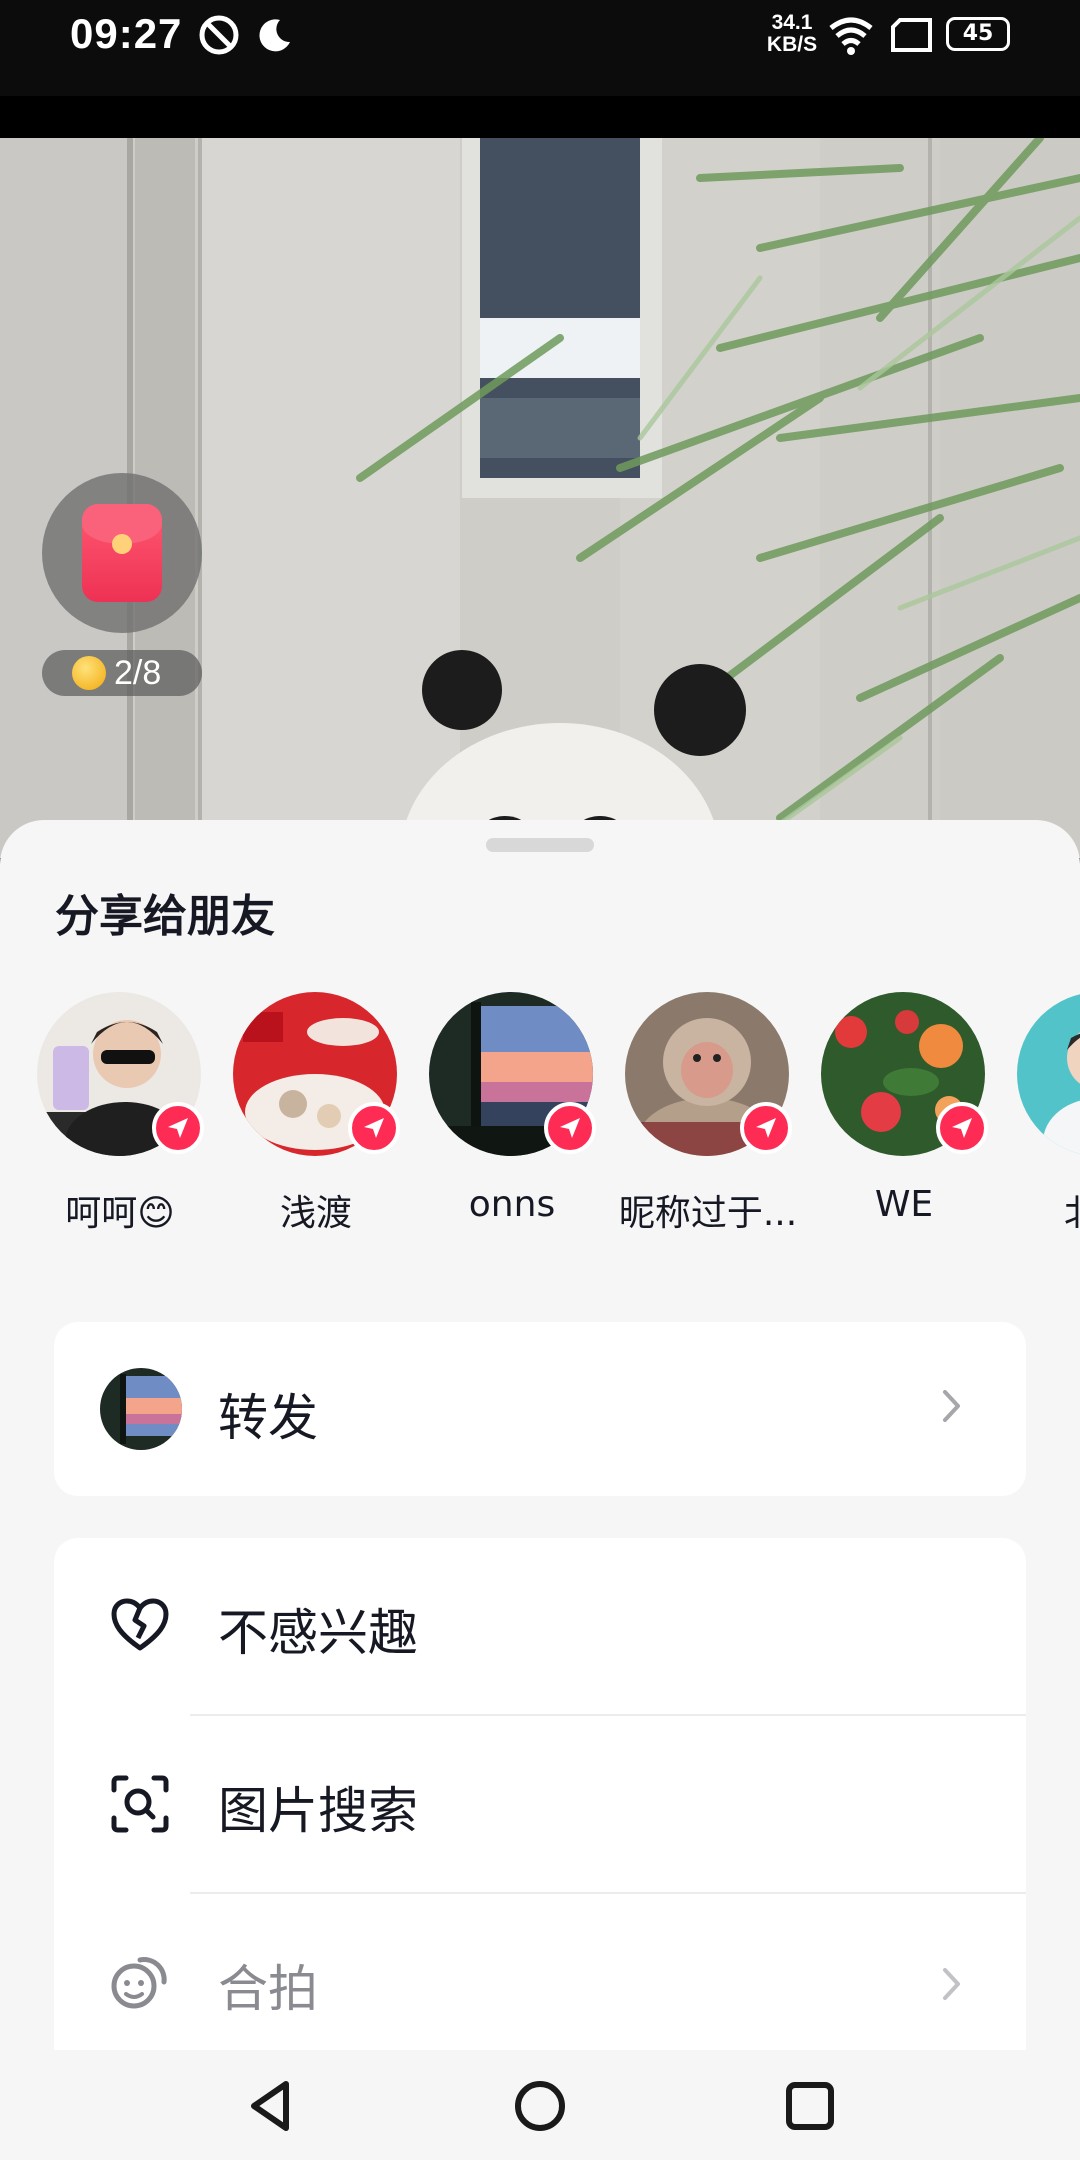 Image resolution: width=1080 pixels, height=2160 pixels. I want to click on red-envelope-icon, so click(122, 553).